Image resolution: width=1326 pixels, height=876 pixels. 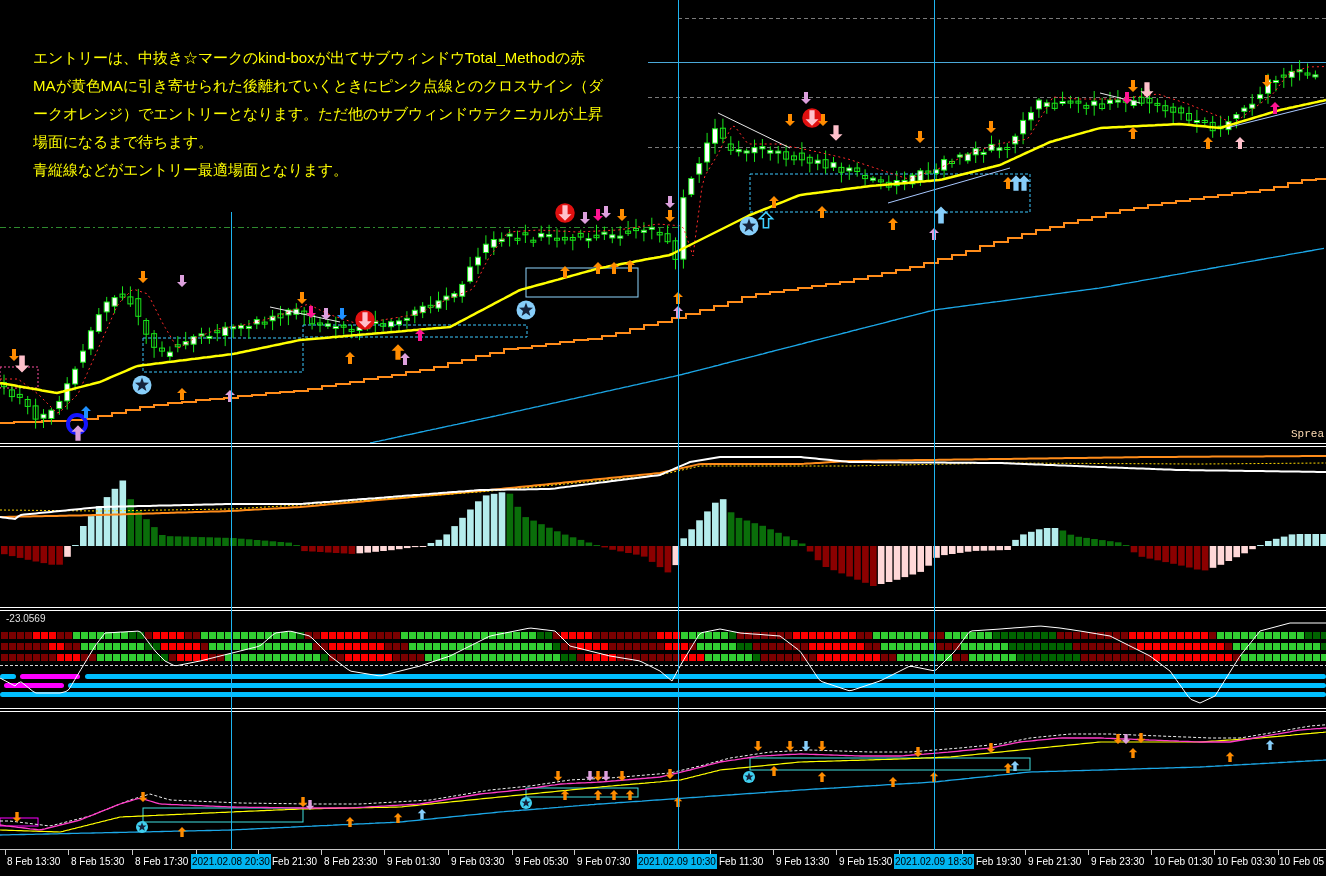 What do you see at coordinates (1183, 862) in the screenshot?
I see `time-label: 10 Feb 01:30` at bounding box center [1183, 862].